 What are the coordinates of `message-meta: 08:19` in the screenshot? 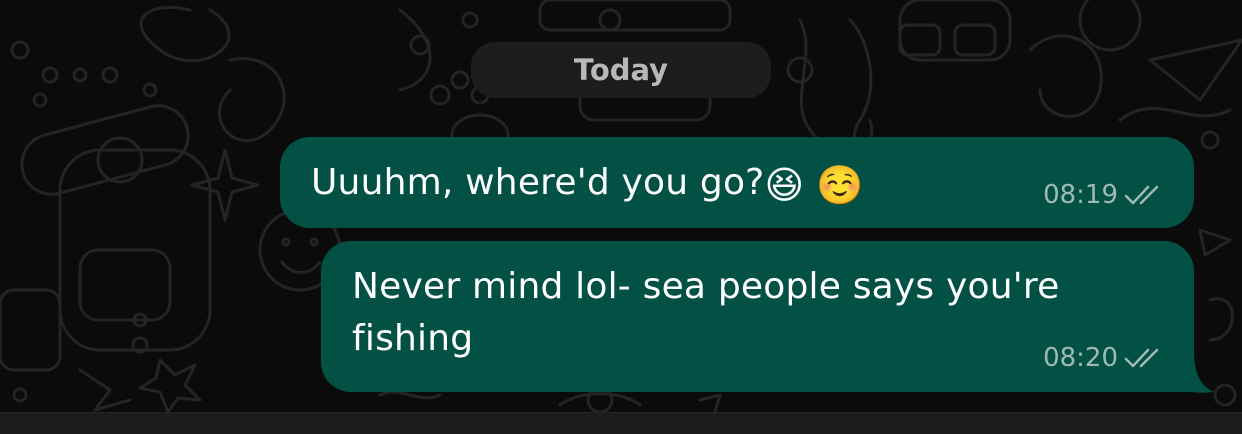 It's located at (1102, 195).